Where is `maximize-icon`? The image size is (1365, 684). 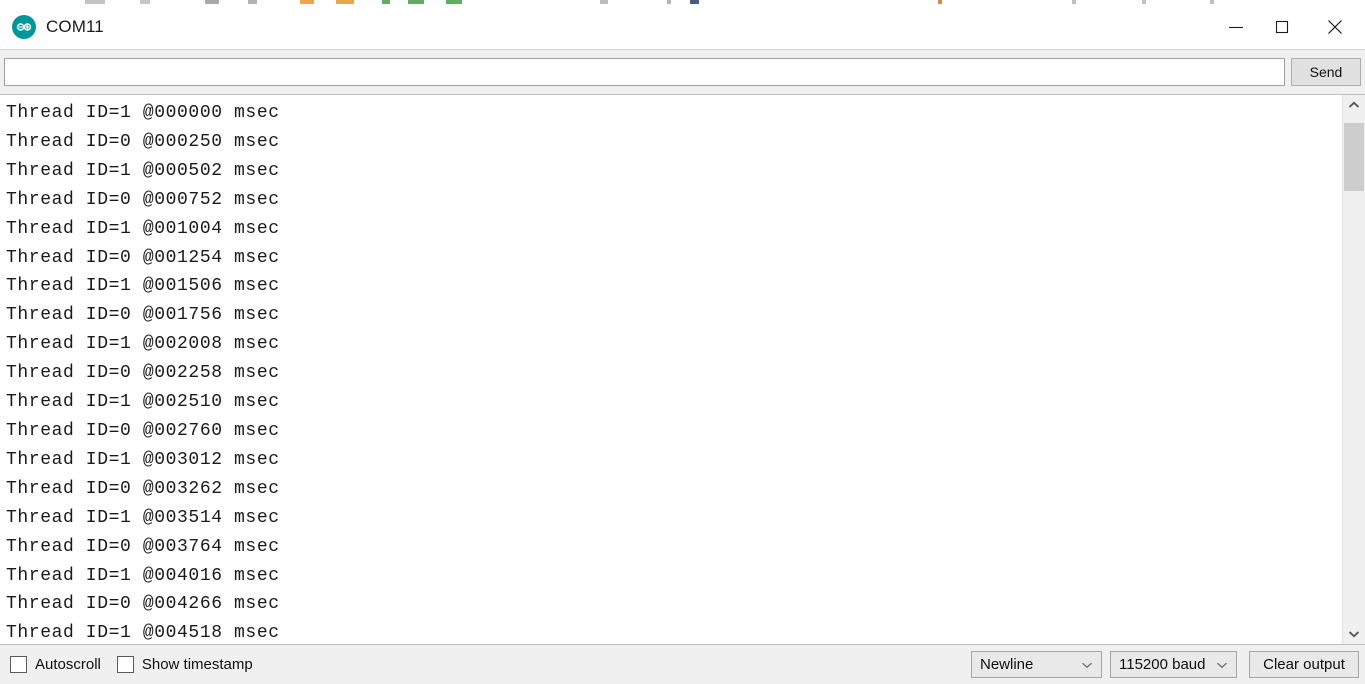
maximize-icon is located at coordinates (1282, 27).